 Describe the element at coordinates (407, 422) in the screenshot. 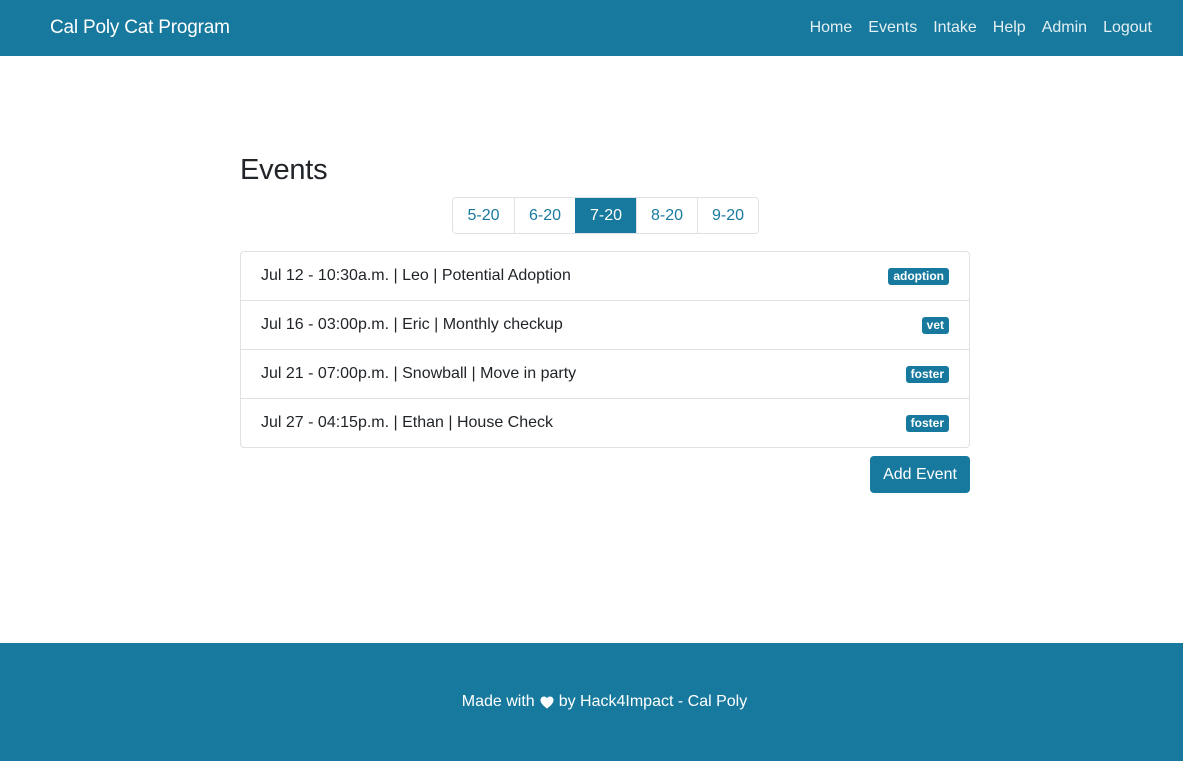

I see `event-text: Jul 27 - 04:15p.m. | Ethan | House Check` at that location.